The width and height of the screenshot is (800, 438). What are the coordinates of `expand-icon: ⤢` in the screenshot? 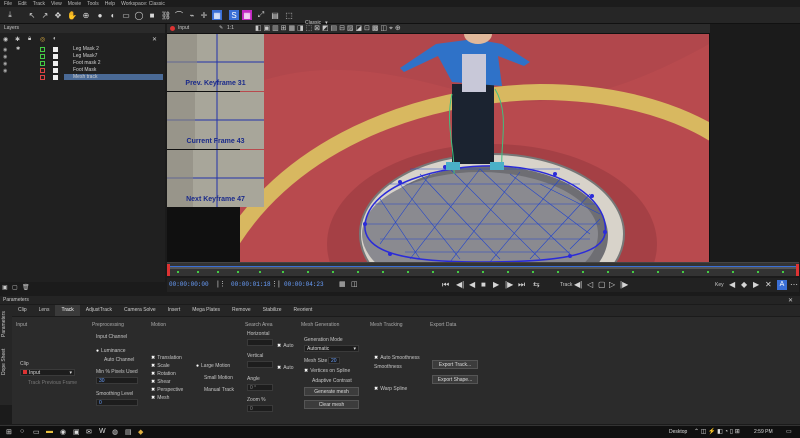 It's located at (261, 15).